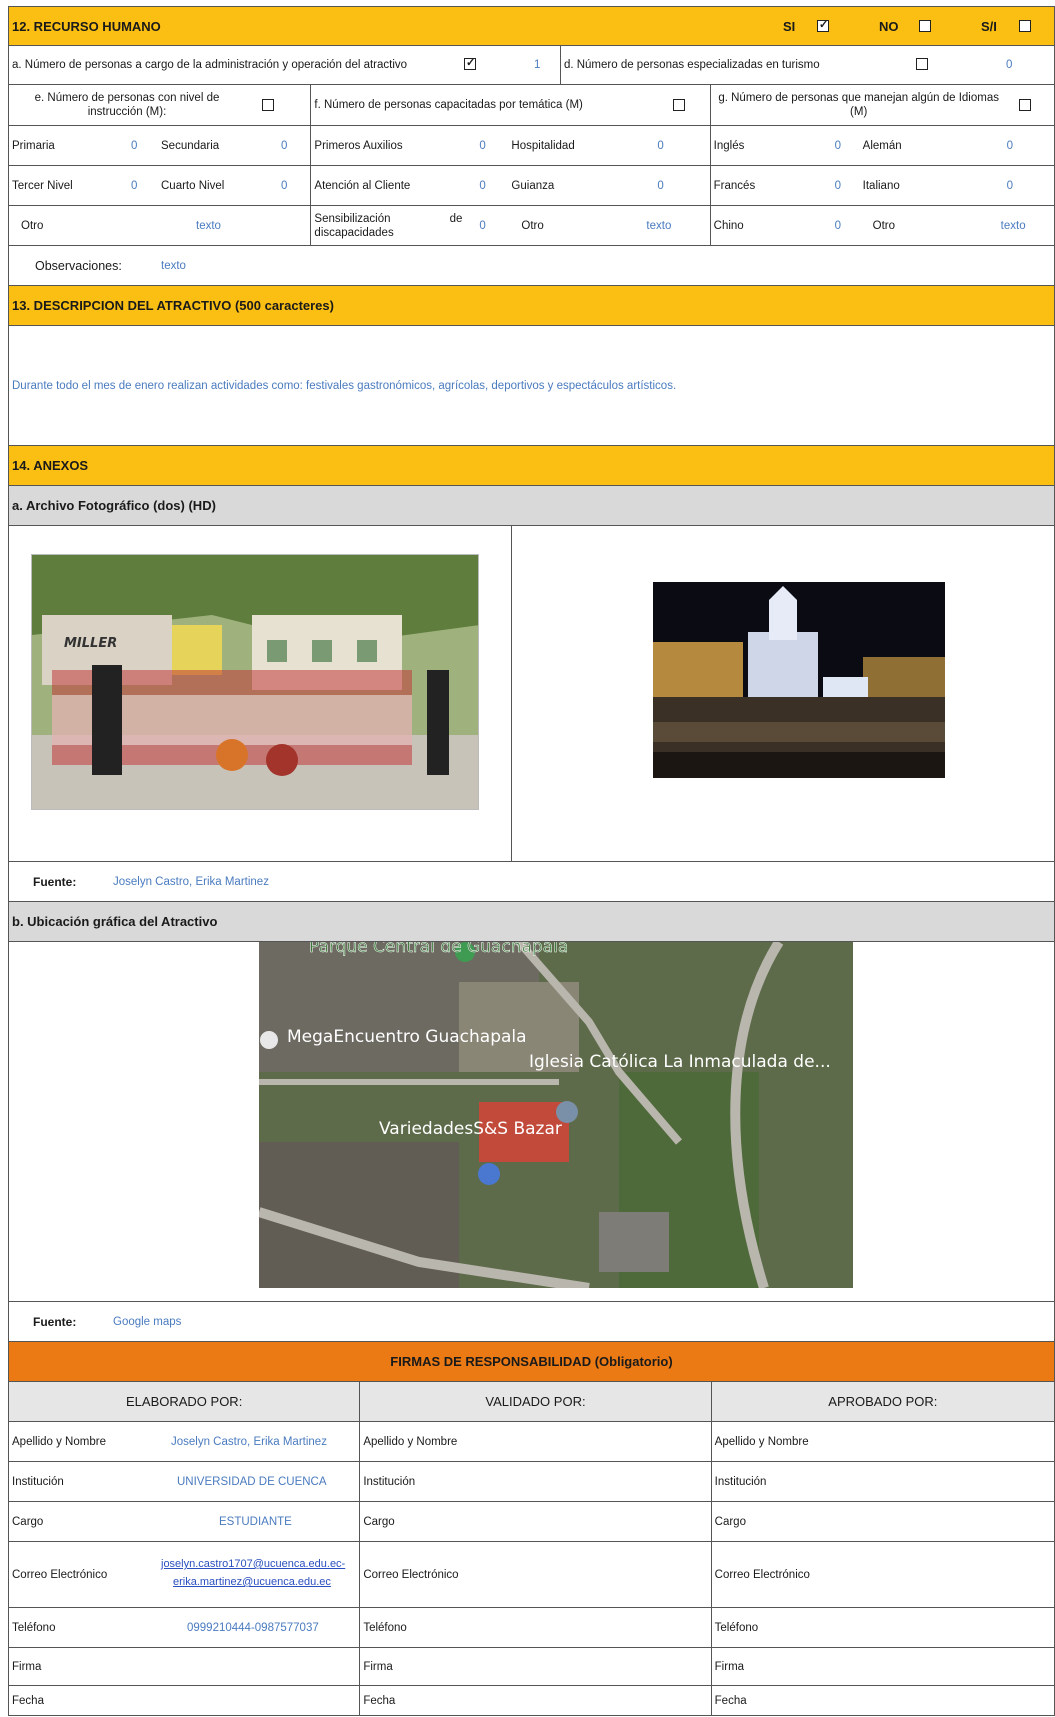  What do you see at coordinates (27, 1666) in the screenshot?
I see `sig-label: Firma` at bounding box center [27, 1666].